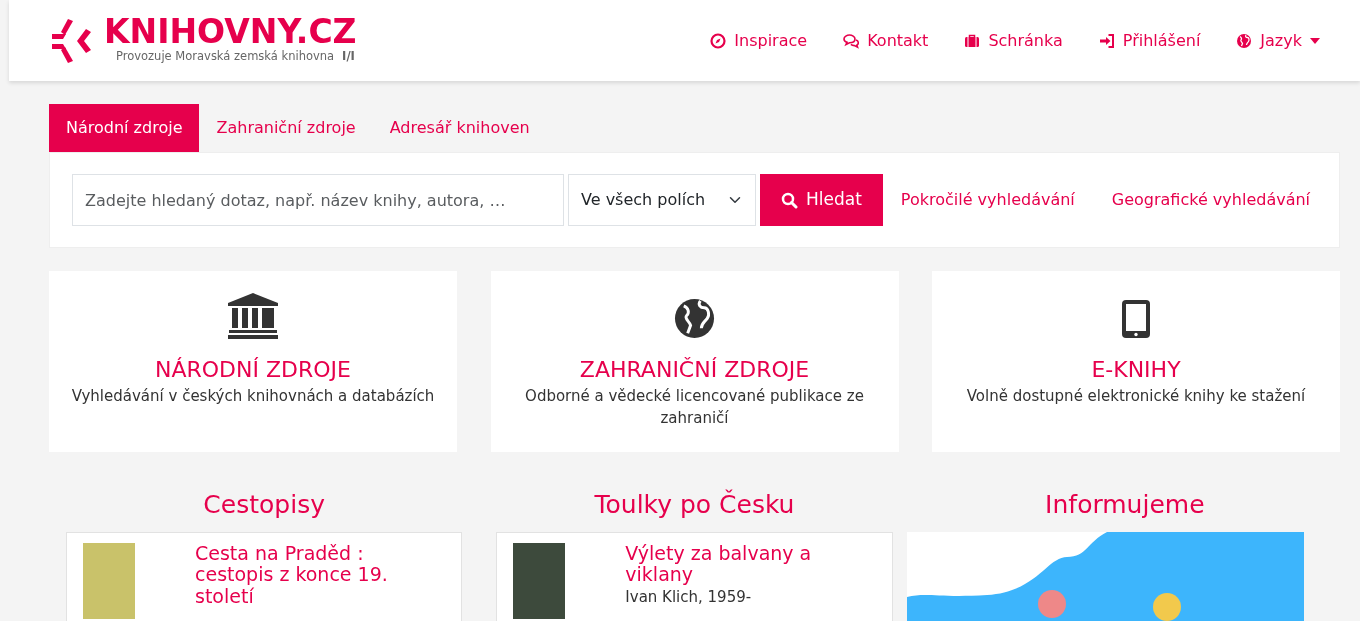 This screenshot has height=621, width=1360. What do you see at coordinates (253, 396) in the screenshot?
I see `category-description: Vyhledávání v českých knihovnách a databázích` at bounding box center [253, 396].